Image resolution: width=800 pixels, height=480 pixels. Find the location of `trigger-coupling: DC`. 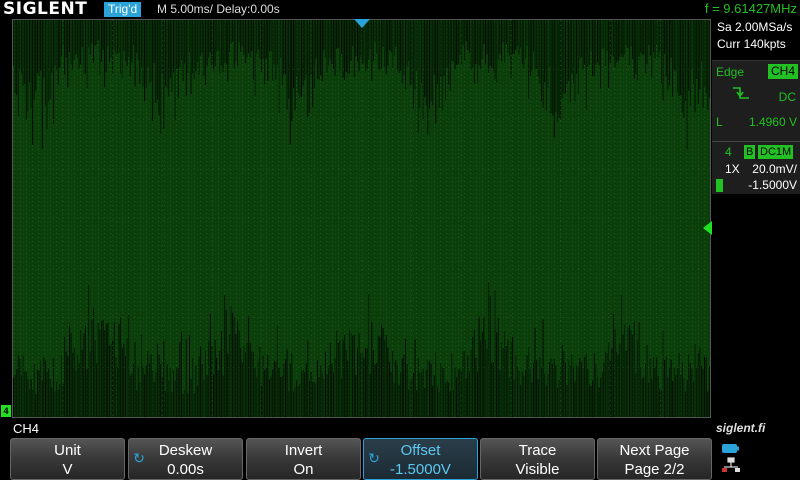

trigger-coupling: DC is located at coordinates (787, 97).